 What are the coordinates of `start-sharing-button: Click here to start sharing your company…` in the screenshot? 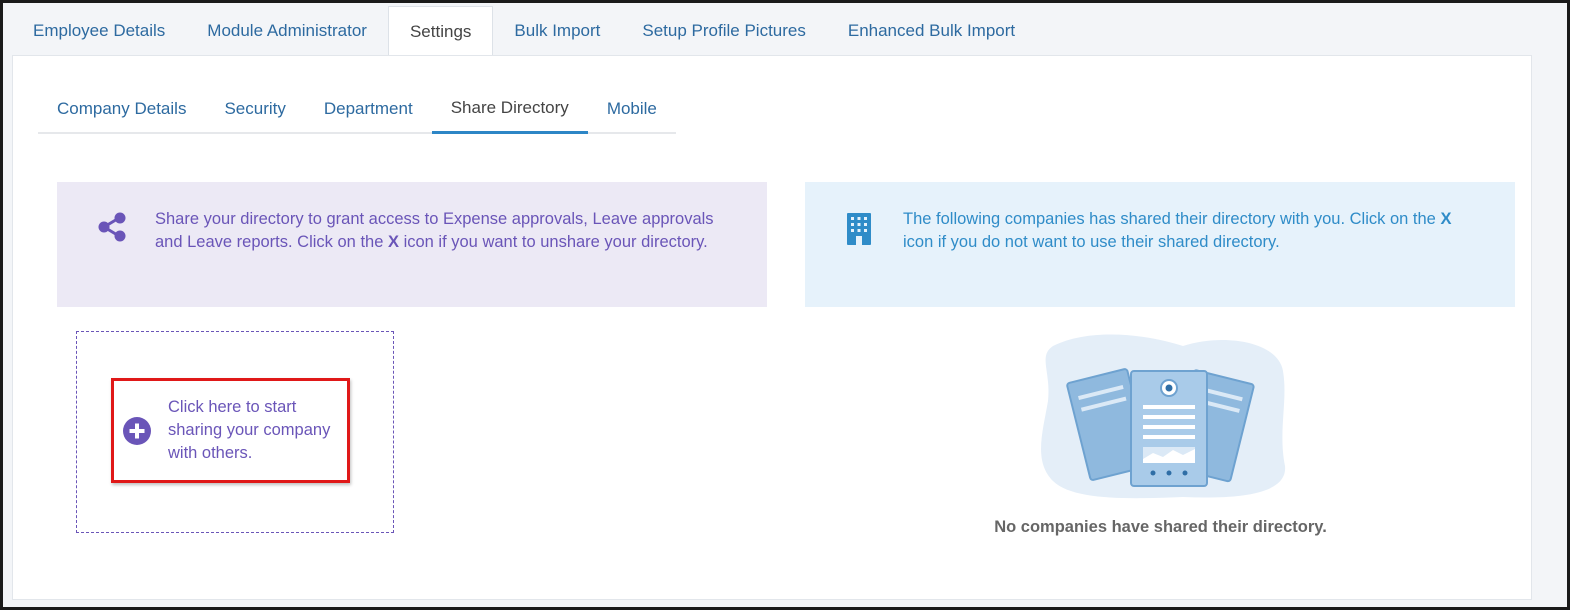 It's located at (230, 430).